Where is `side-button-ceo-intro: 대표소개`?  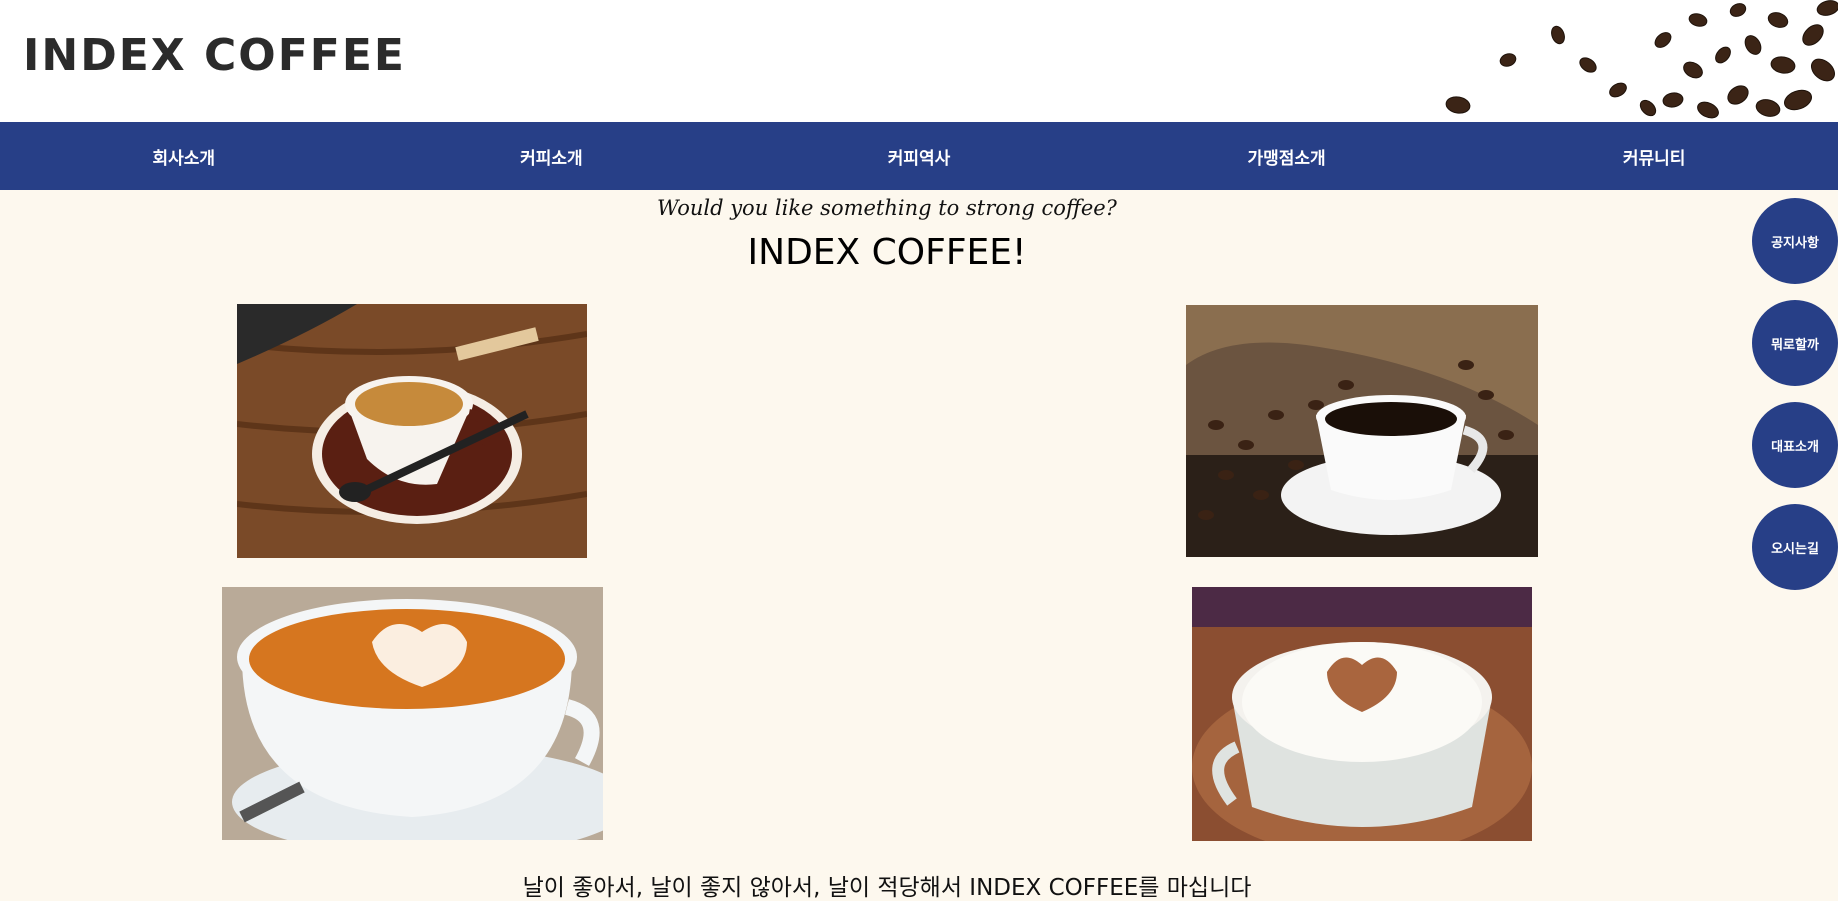 side-button-ceo-intro: 대표소개 is located at coordinates (1795, 445).